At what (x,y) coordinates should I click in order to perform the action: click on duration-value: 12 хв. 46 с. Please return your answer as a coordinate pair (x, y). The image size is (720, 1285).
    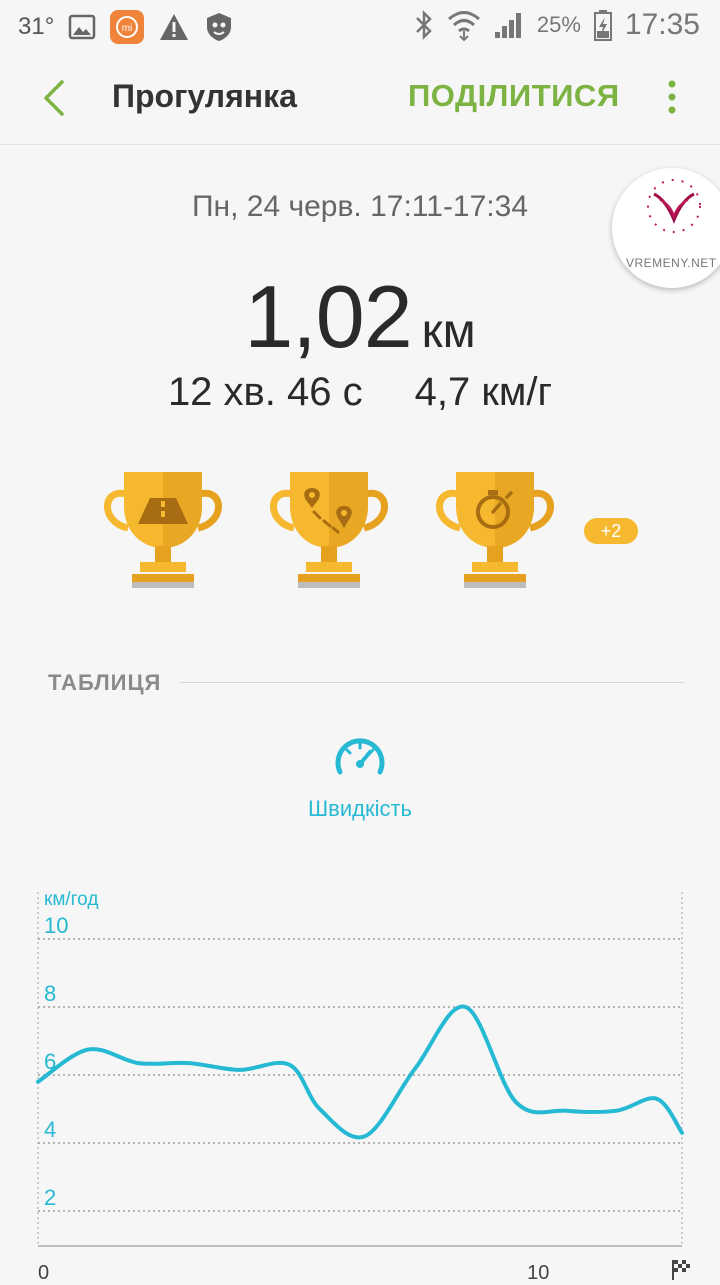
    Looking at the image, I should click on (265, 392).